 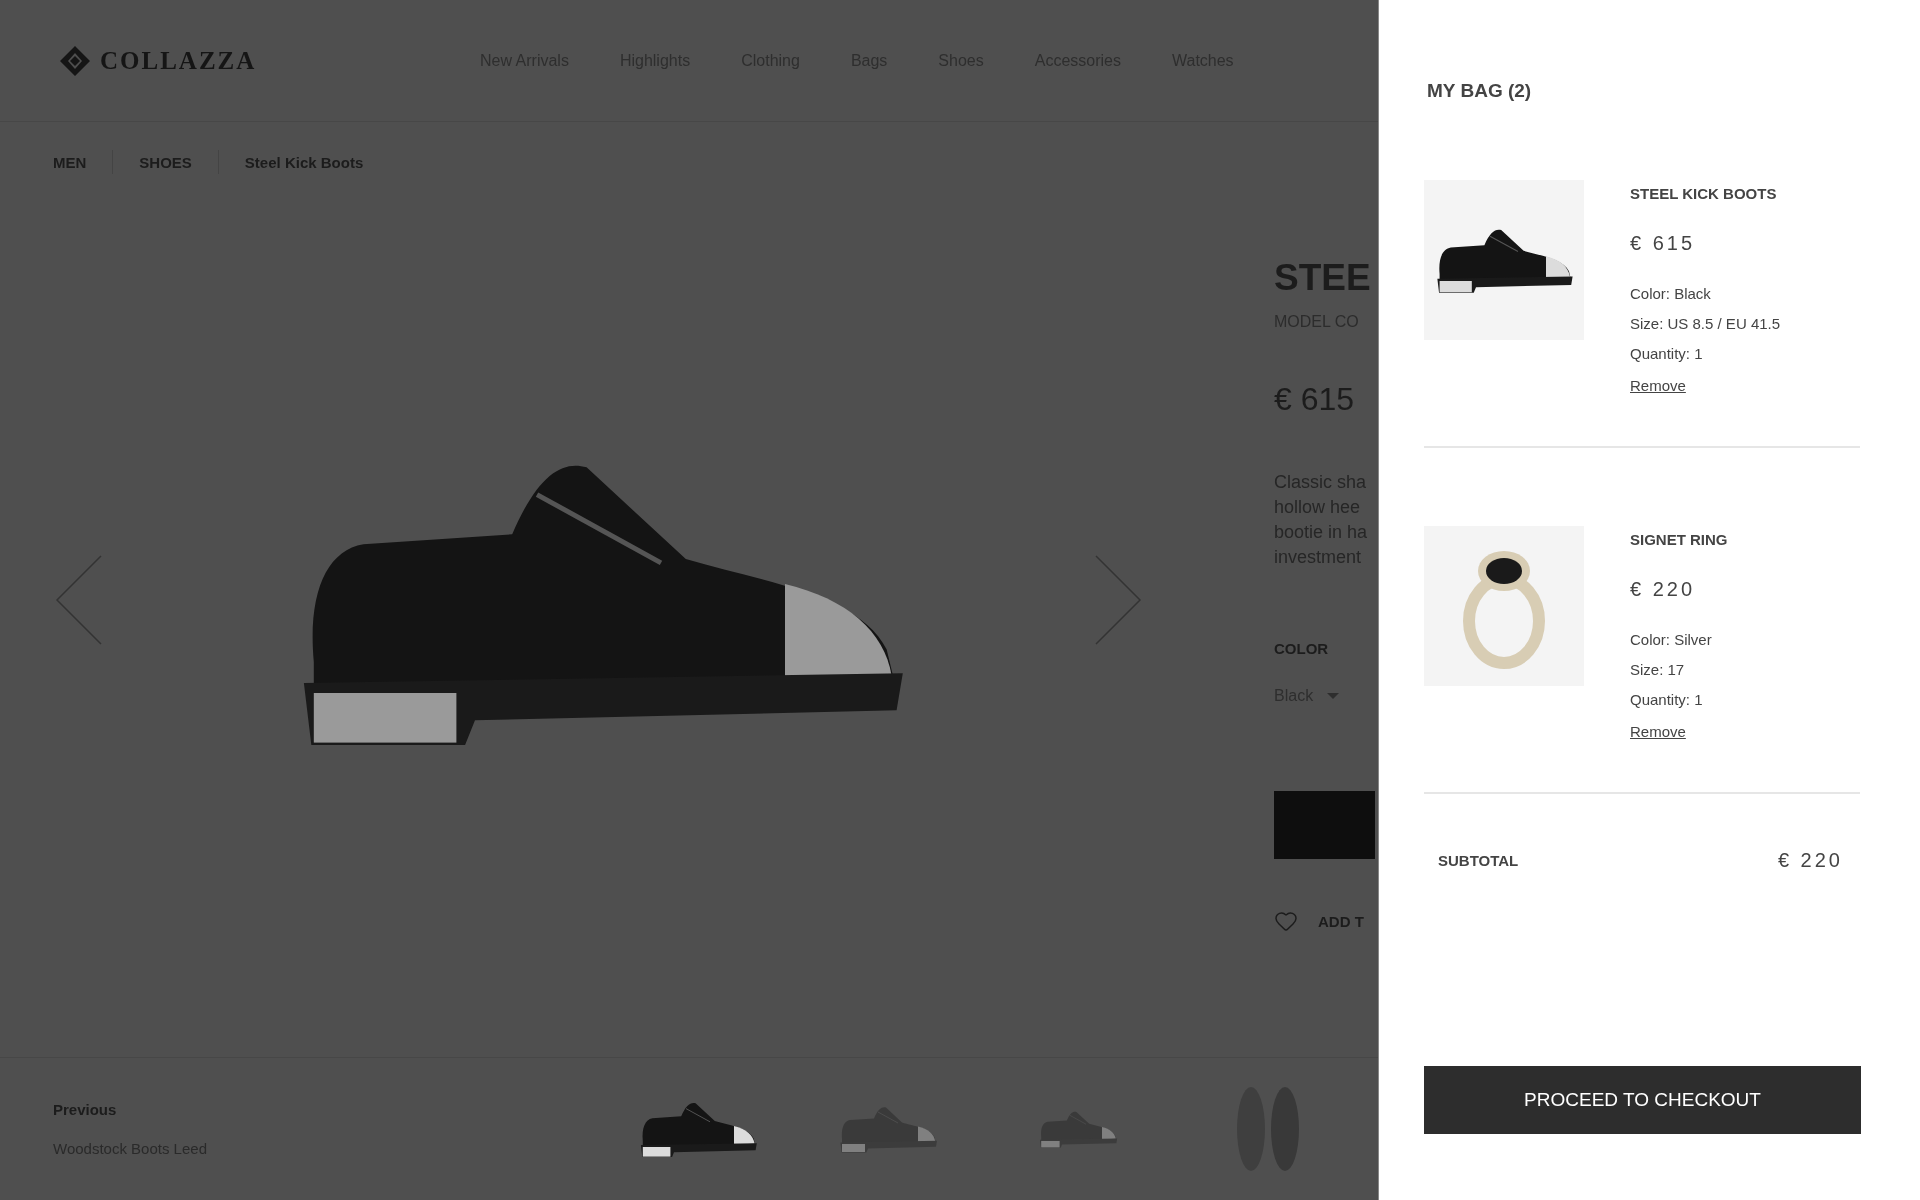 I want to click on caret-icon, so click(x=1333, y=696).